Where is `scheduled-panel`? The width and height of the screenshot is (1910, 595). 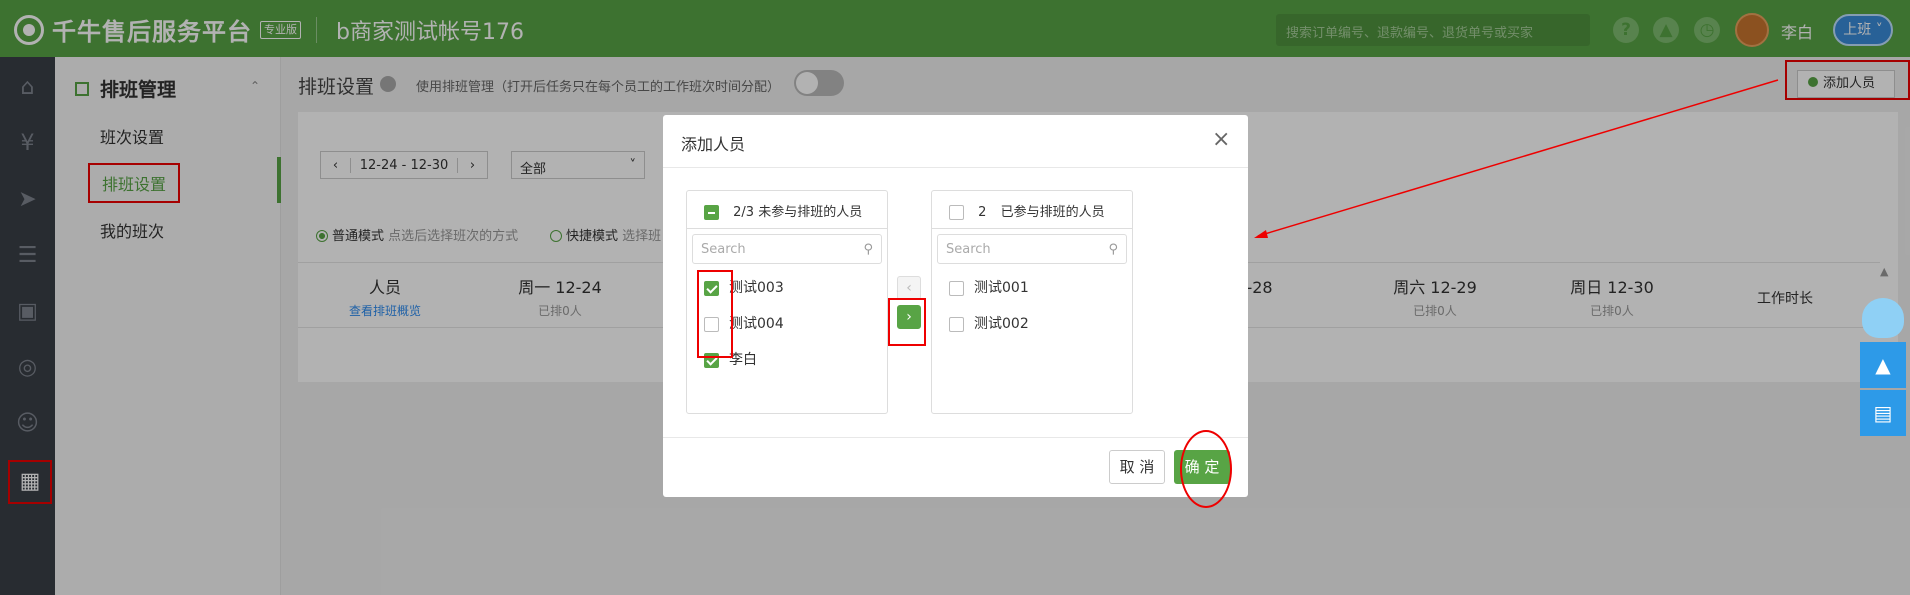 scheduled-panel is located at coordinates (1032, 302).